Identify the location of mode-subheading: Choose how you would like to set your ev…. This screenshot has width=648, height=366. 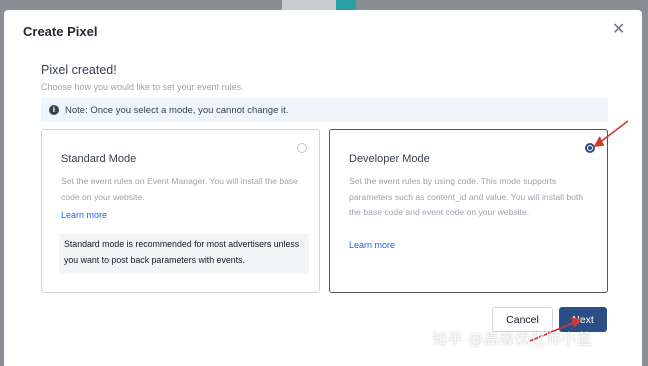
(142, 87).